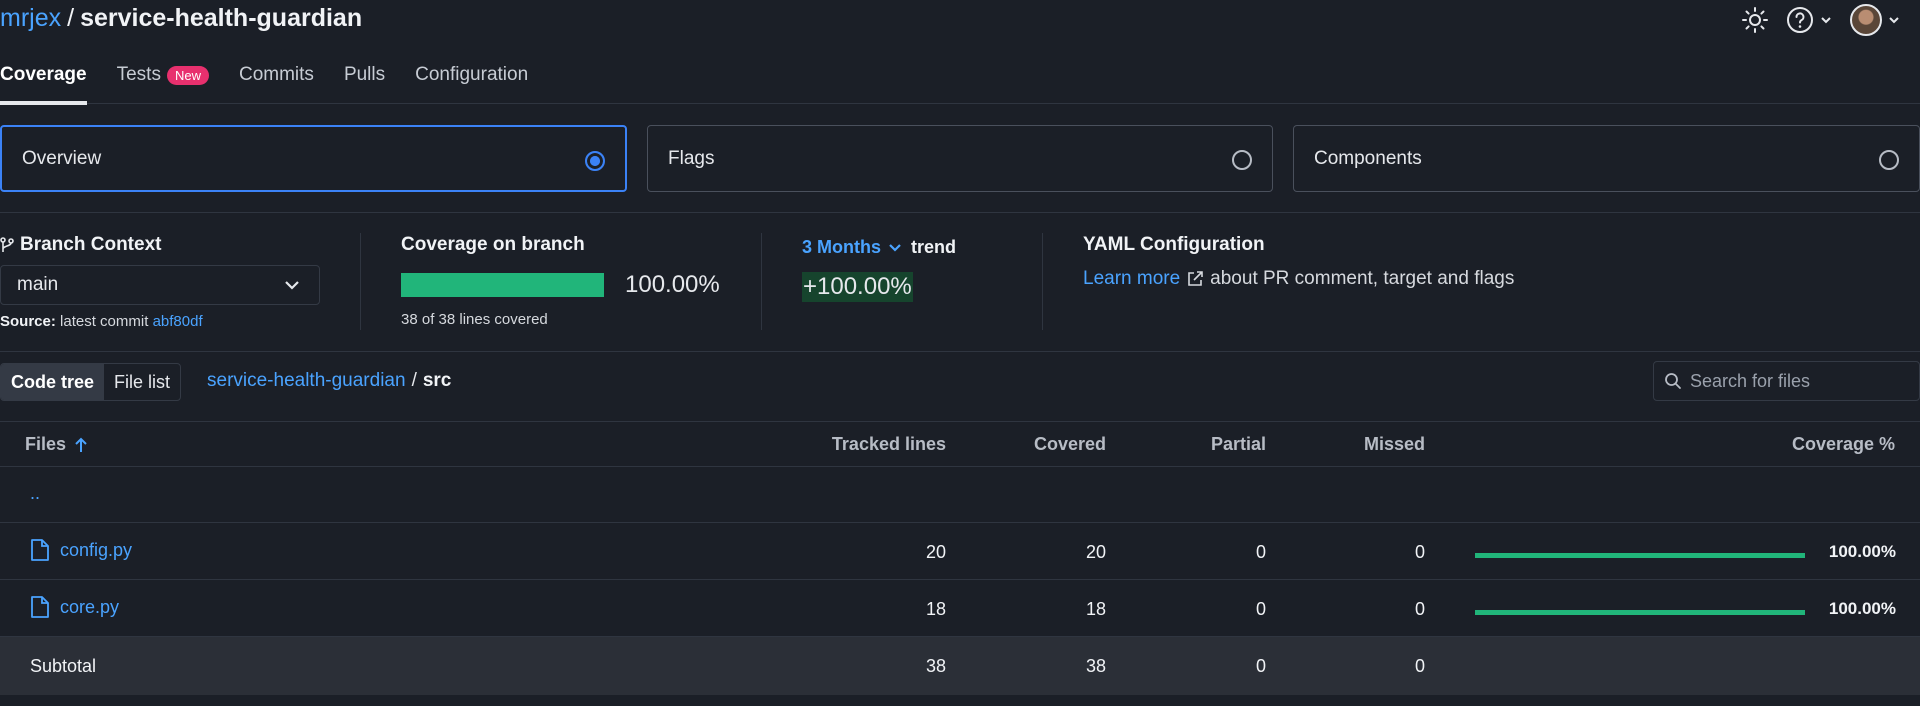 The height and width of the screenshot is (706, 1920). What do you see at coordinates (493, 244) in the screenshot?
I see `coverage-heading: Coverage on branch` at bounding box center [493, 244].